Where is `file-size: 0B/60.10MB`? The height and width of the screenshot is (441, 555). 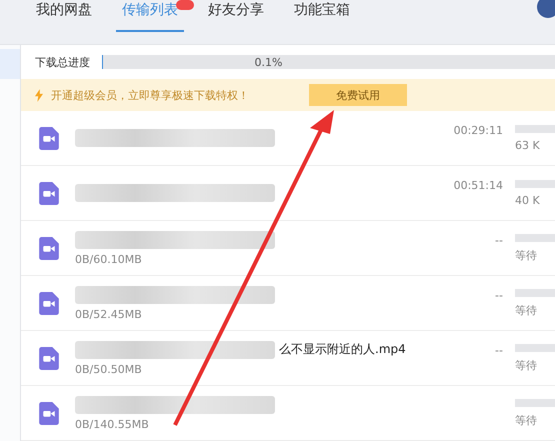 file-size: 0B/60.10MB is located at coordinates (109, 259).